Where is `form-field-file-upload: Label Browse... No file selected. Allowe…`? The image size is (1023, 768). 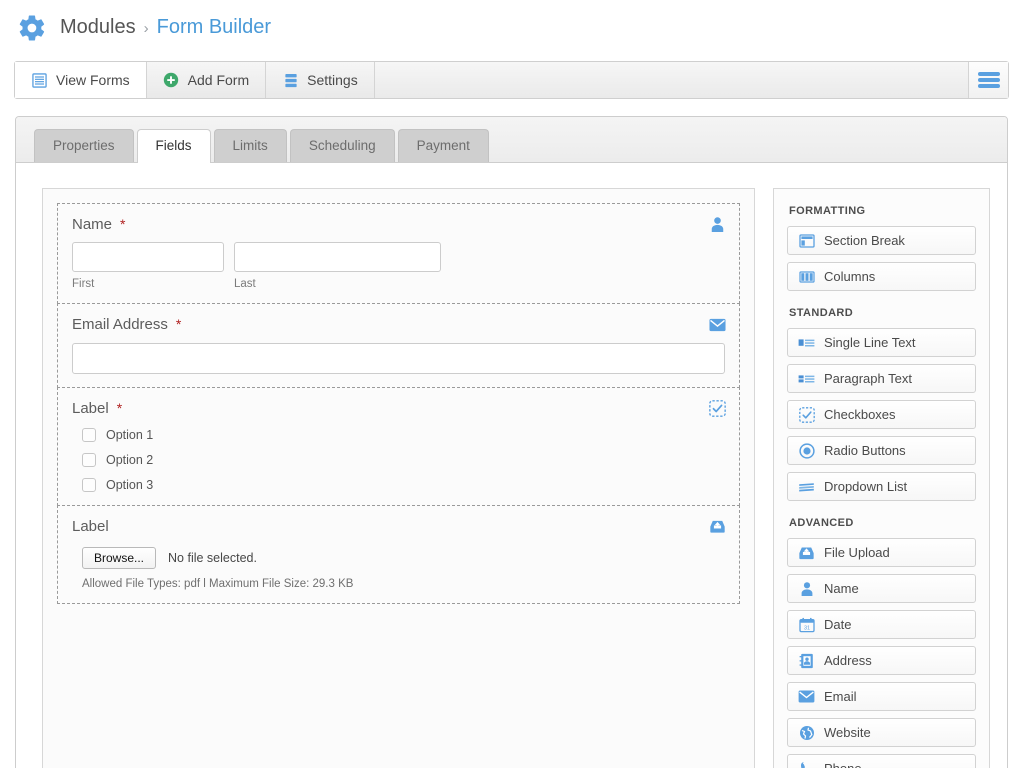
form-field-file-upload: Label Browse... No file selected. Allowe… is located at coordinates (398, 554).